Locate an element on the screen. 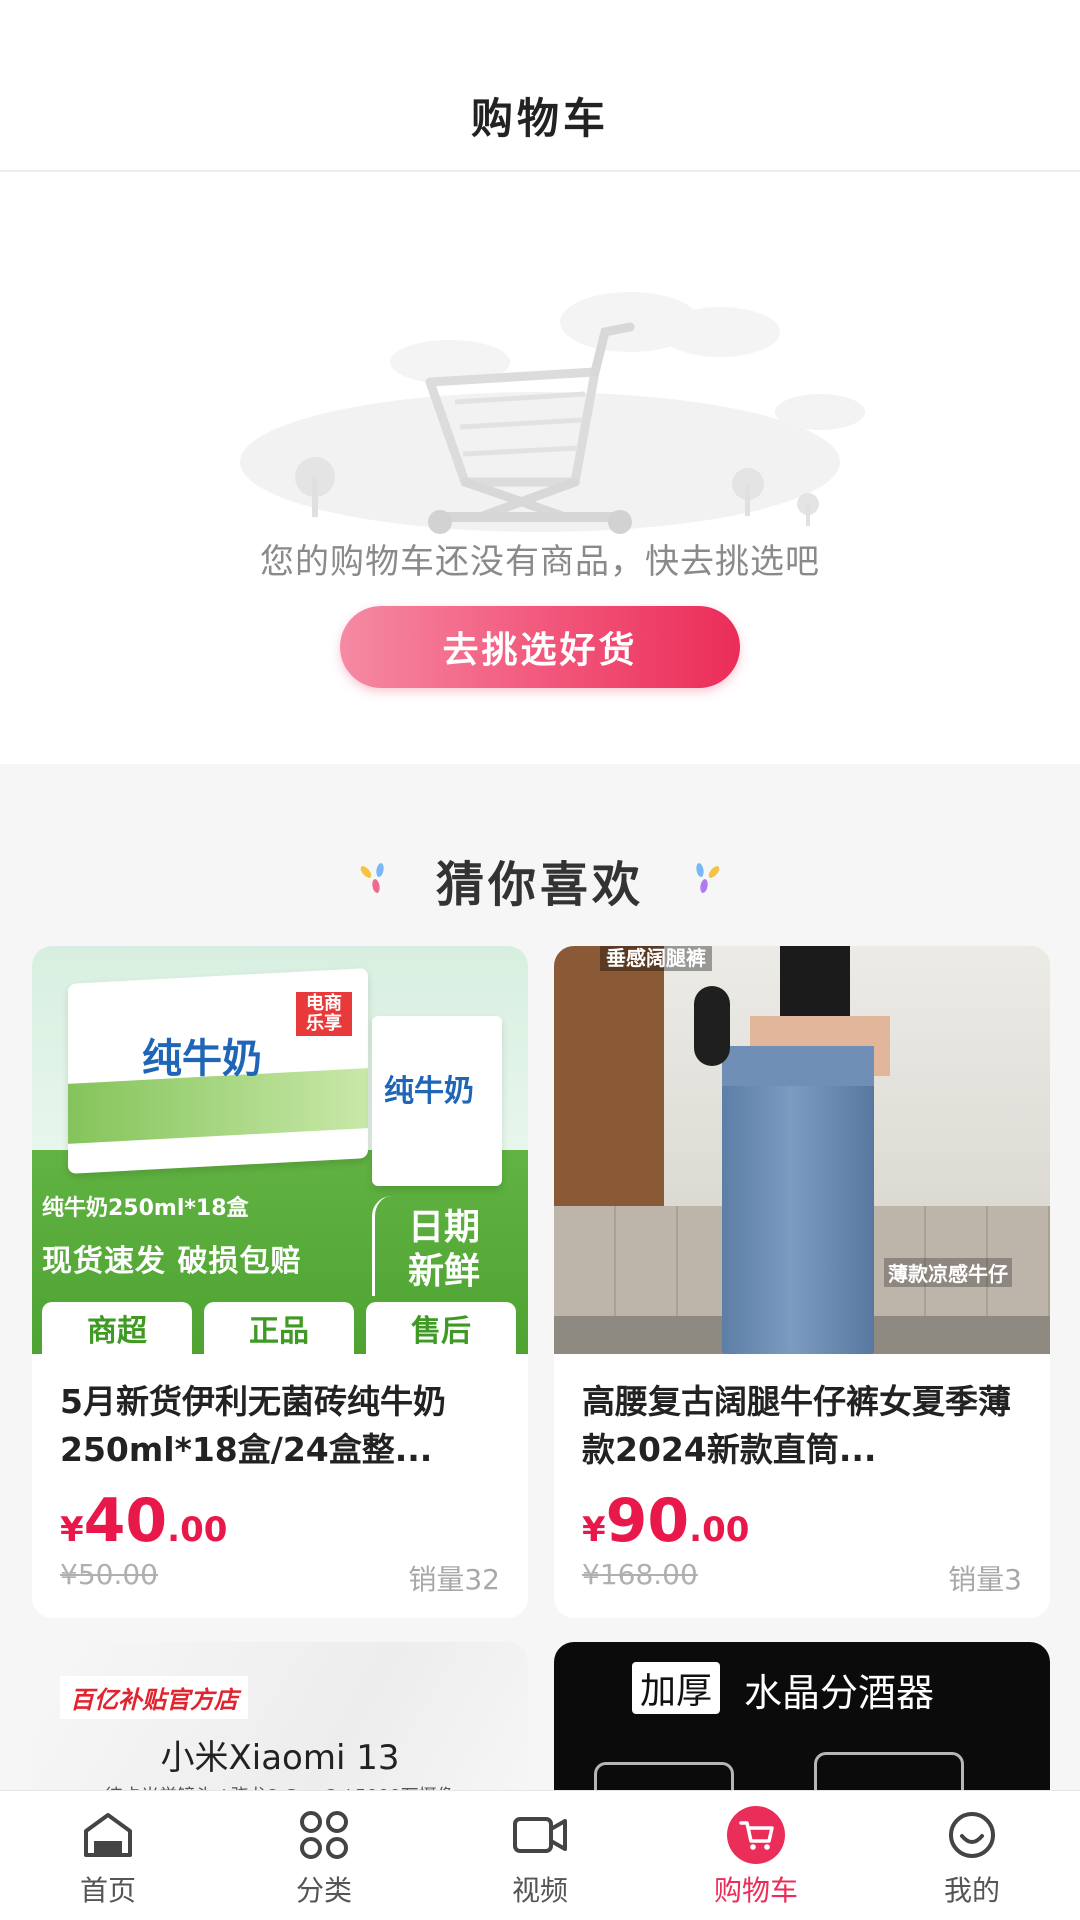 Image resolution: width=1080 pixels, height=1920 pixels. empty-cart-message: 您的购物车还没有商品，快去挑选吧 is located at coordinates (540, 562).